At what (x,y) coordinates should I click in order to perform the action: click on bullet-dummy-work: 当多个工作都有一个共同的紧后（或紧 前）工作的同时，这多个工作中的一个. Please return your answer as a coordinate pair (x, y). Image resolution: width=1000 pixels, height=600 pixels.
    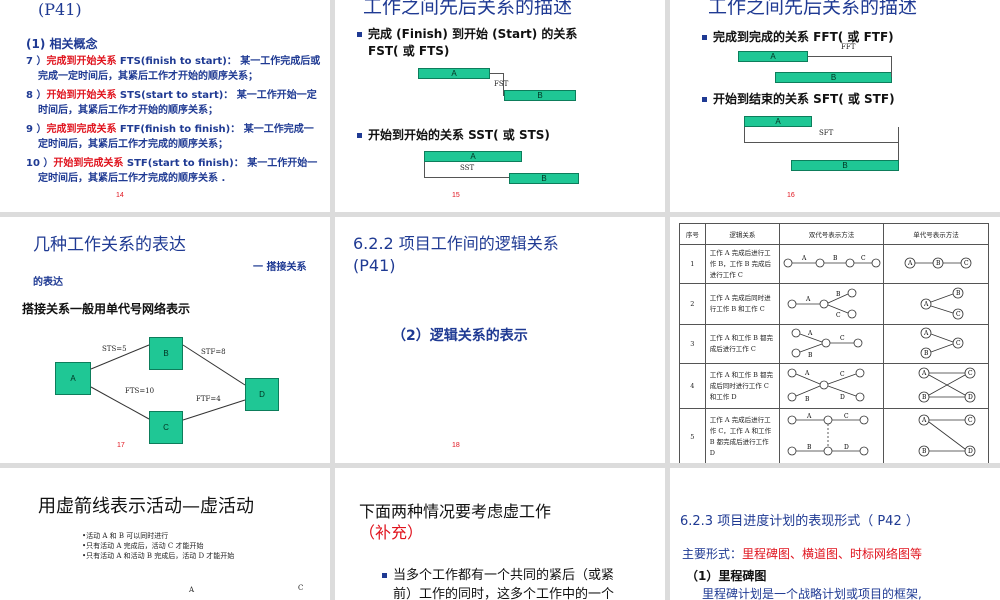
    Looking at the image, I should click on (498, 583).